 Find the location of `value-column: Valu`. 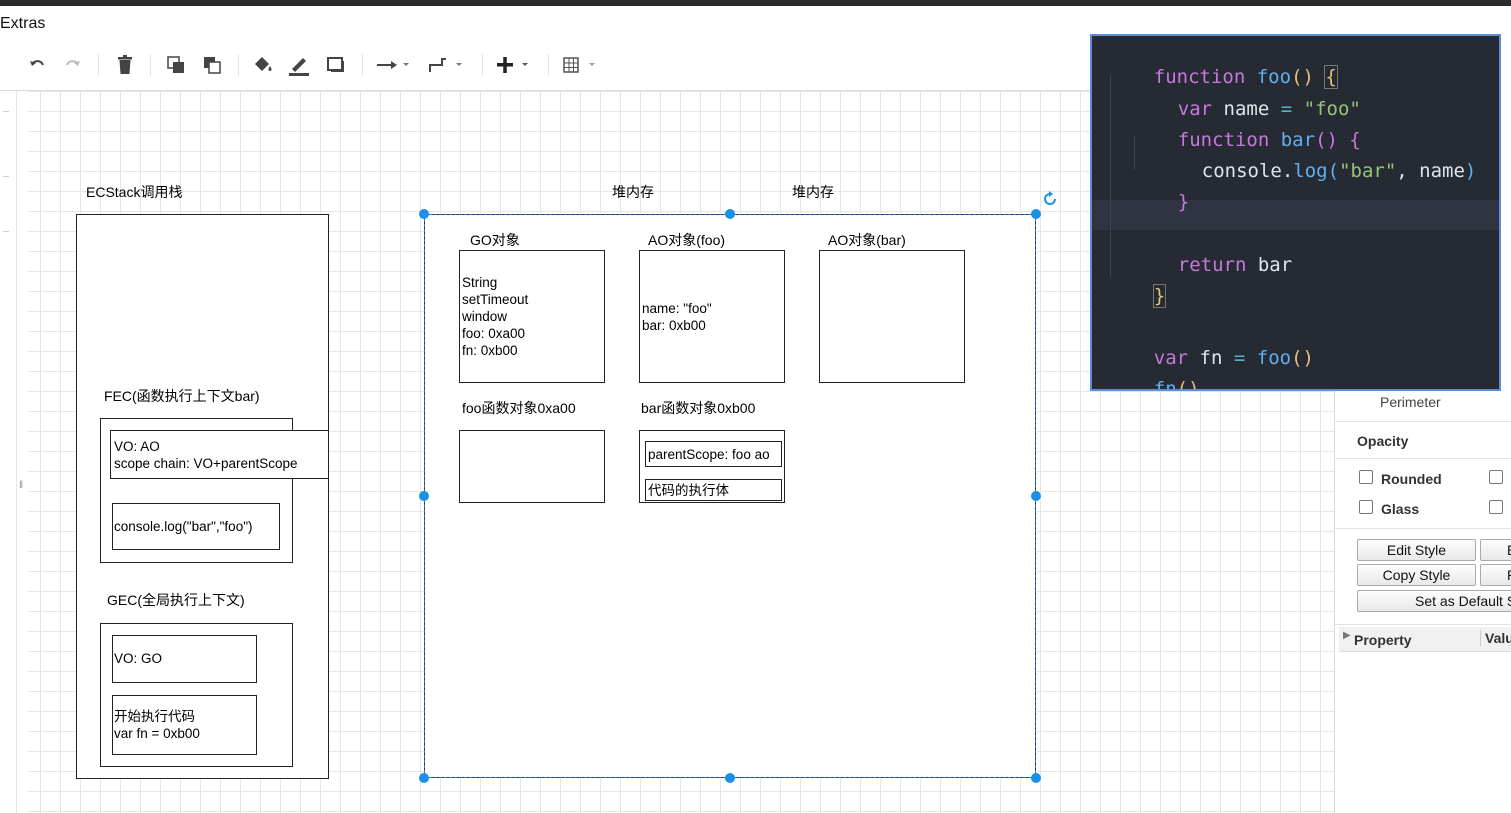

value-column: Valu is located at coordinates (1495, 638).